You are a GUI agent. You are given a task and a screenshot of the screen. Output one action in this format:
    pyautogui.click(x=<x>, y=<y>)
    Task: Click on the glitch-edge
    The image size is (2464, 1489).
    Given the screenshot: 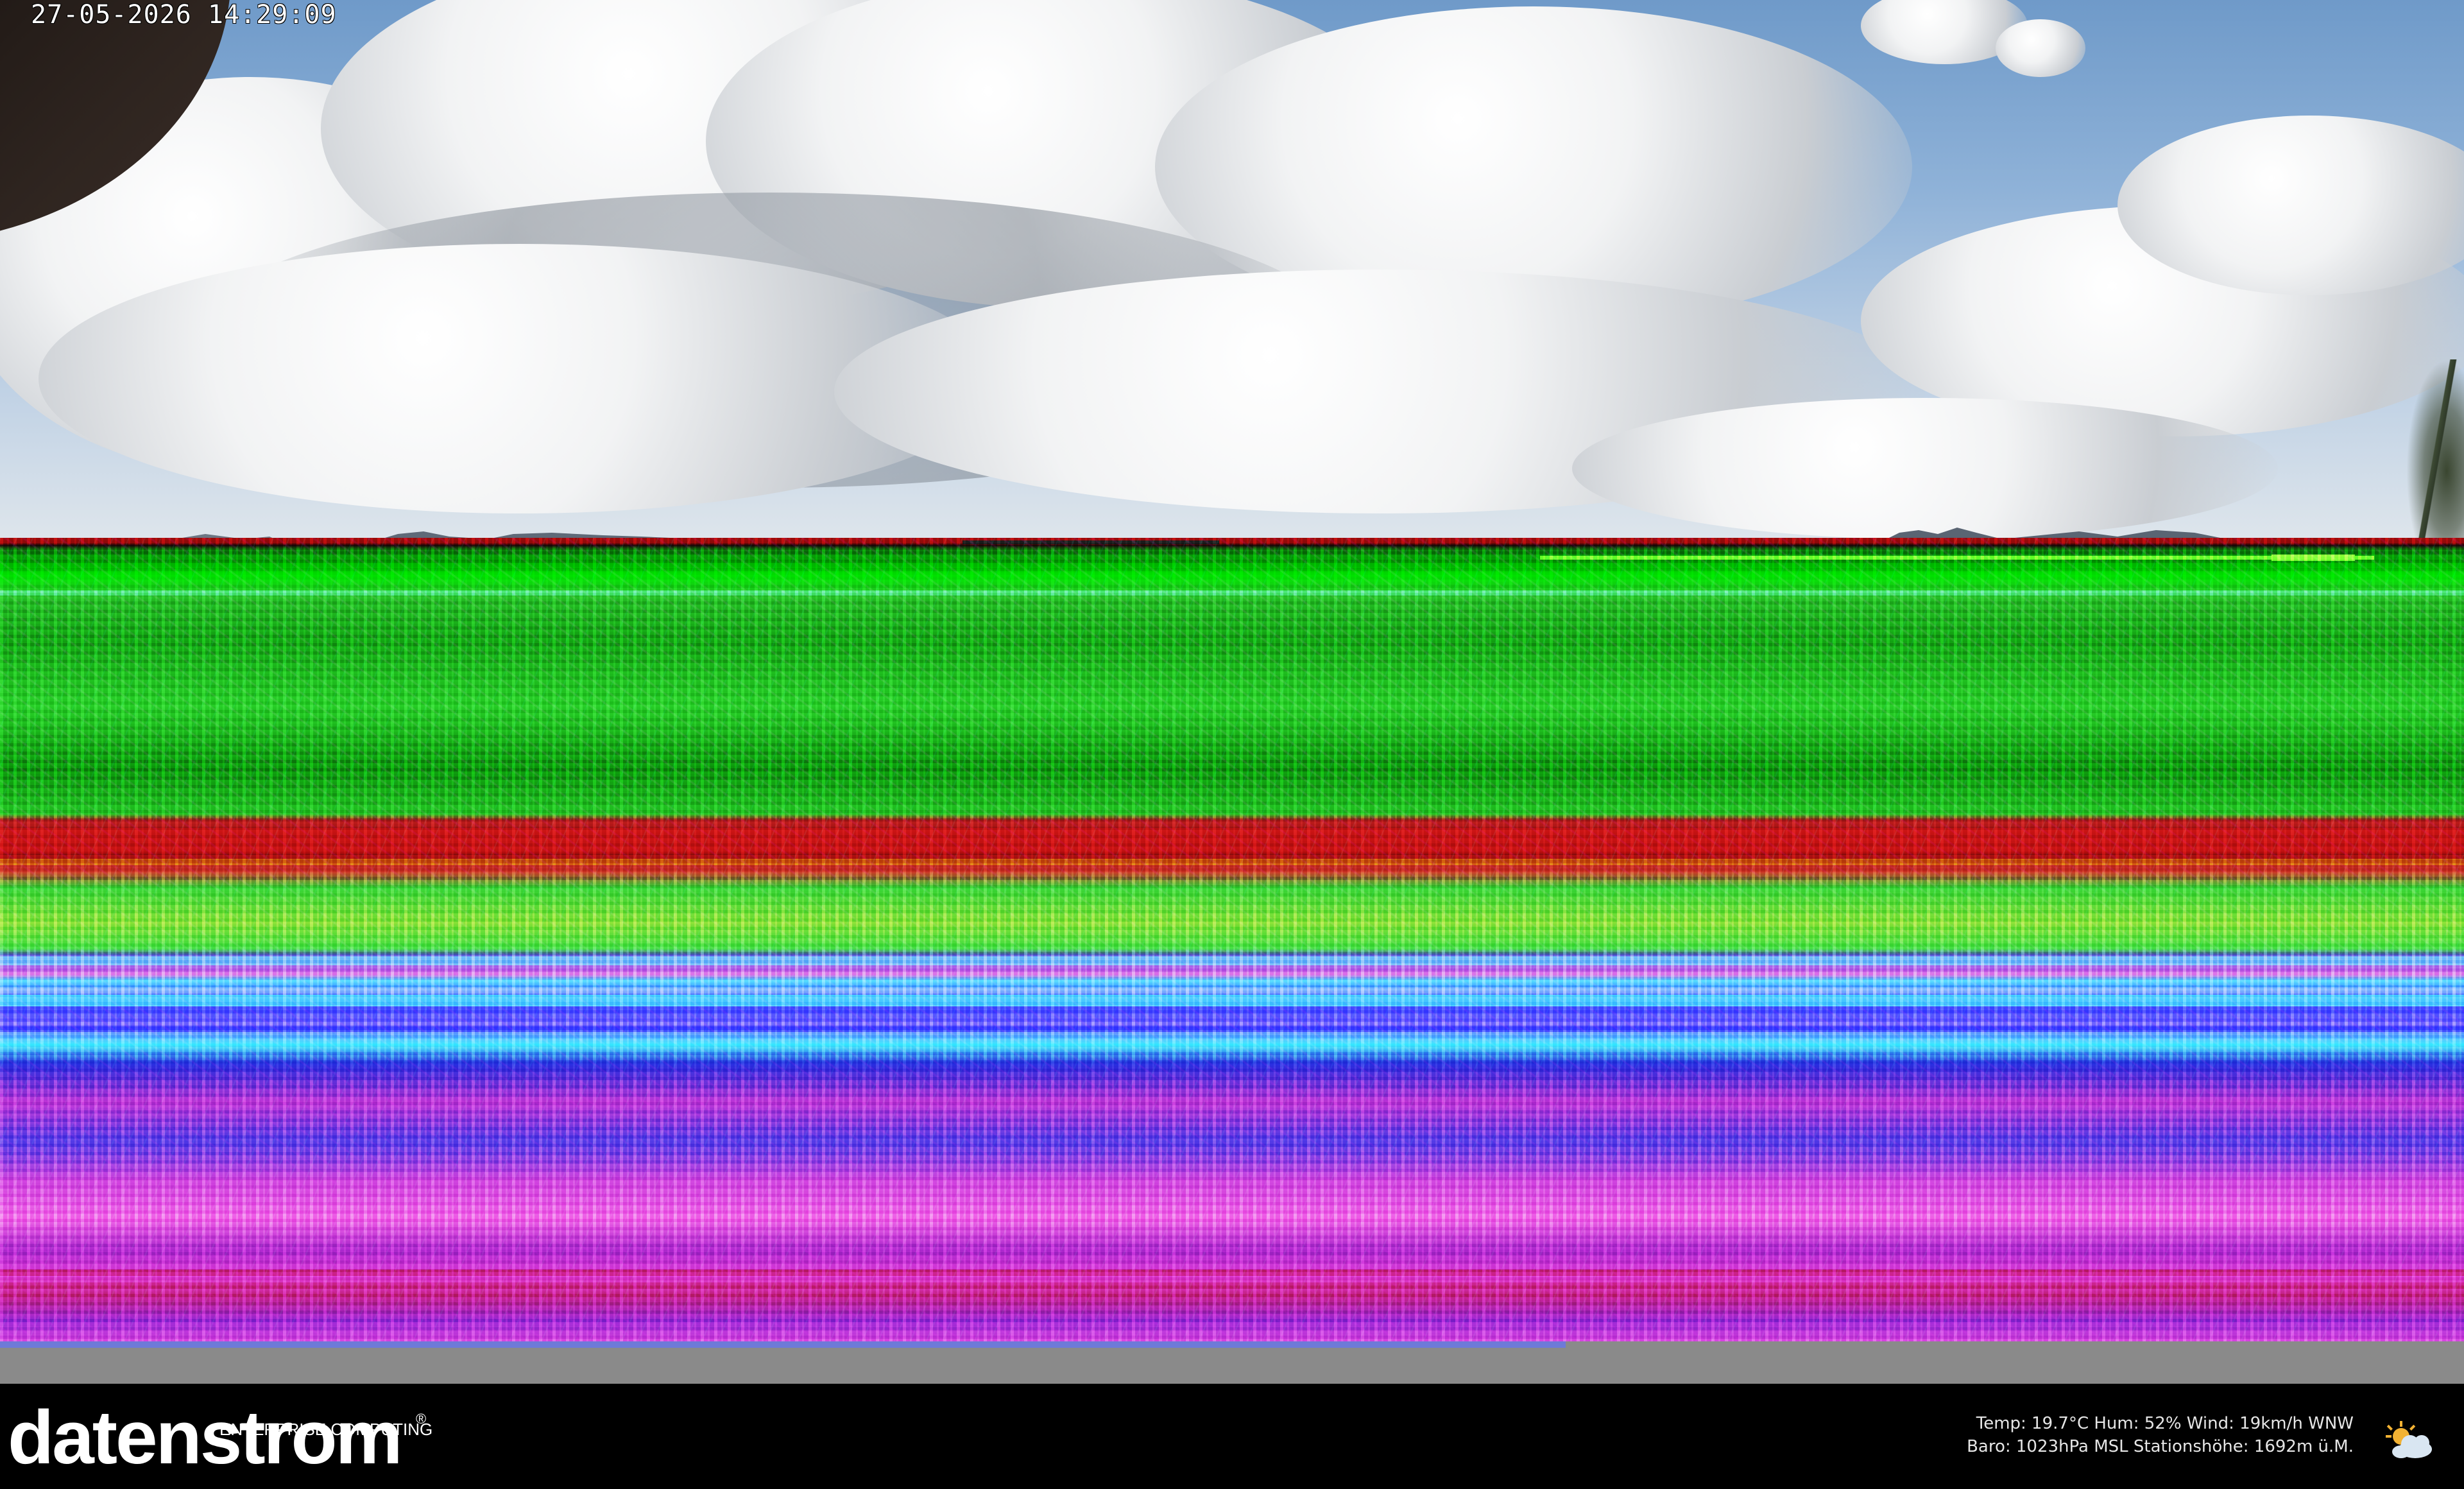 What is the action you would take?
    pyautogui.click(x=783, y=1345)
    